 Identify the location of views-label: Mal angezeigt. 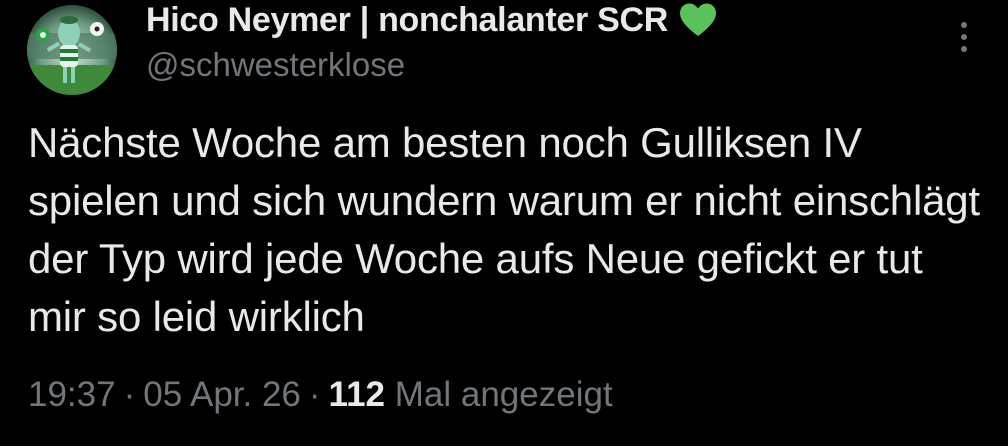
(504, 394).